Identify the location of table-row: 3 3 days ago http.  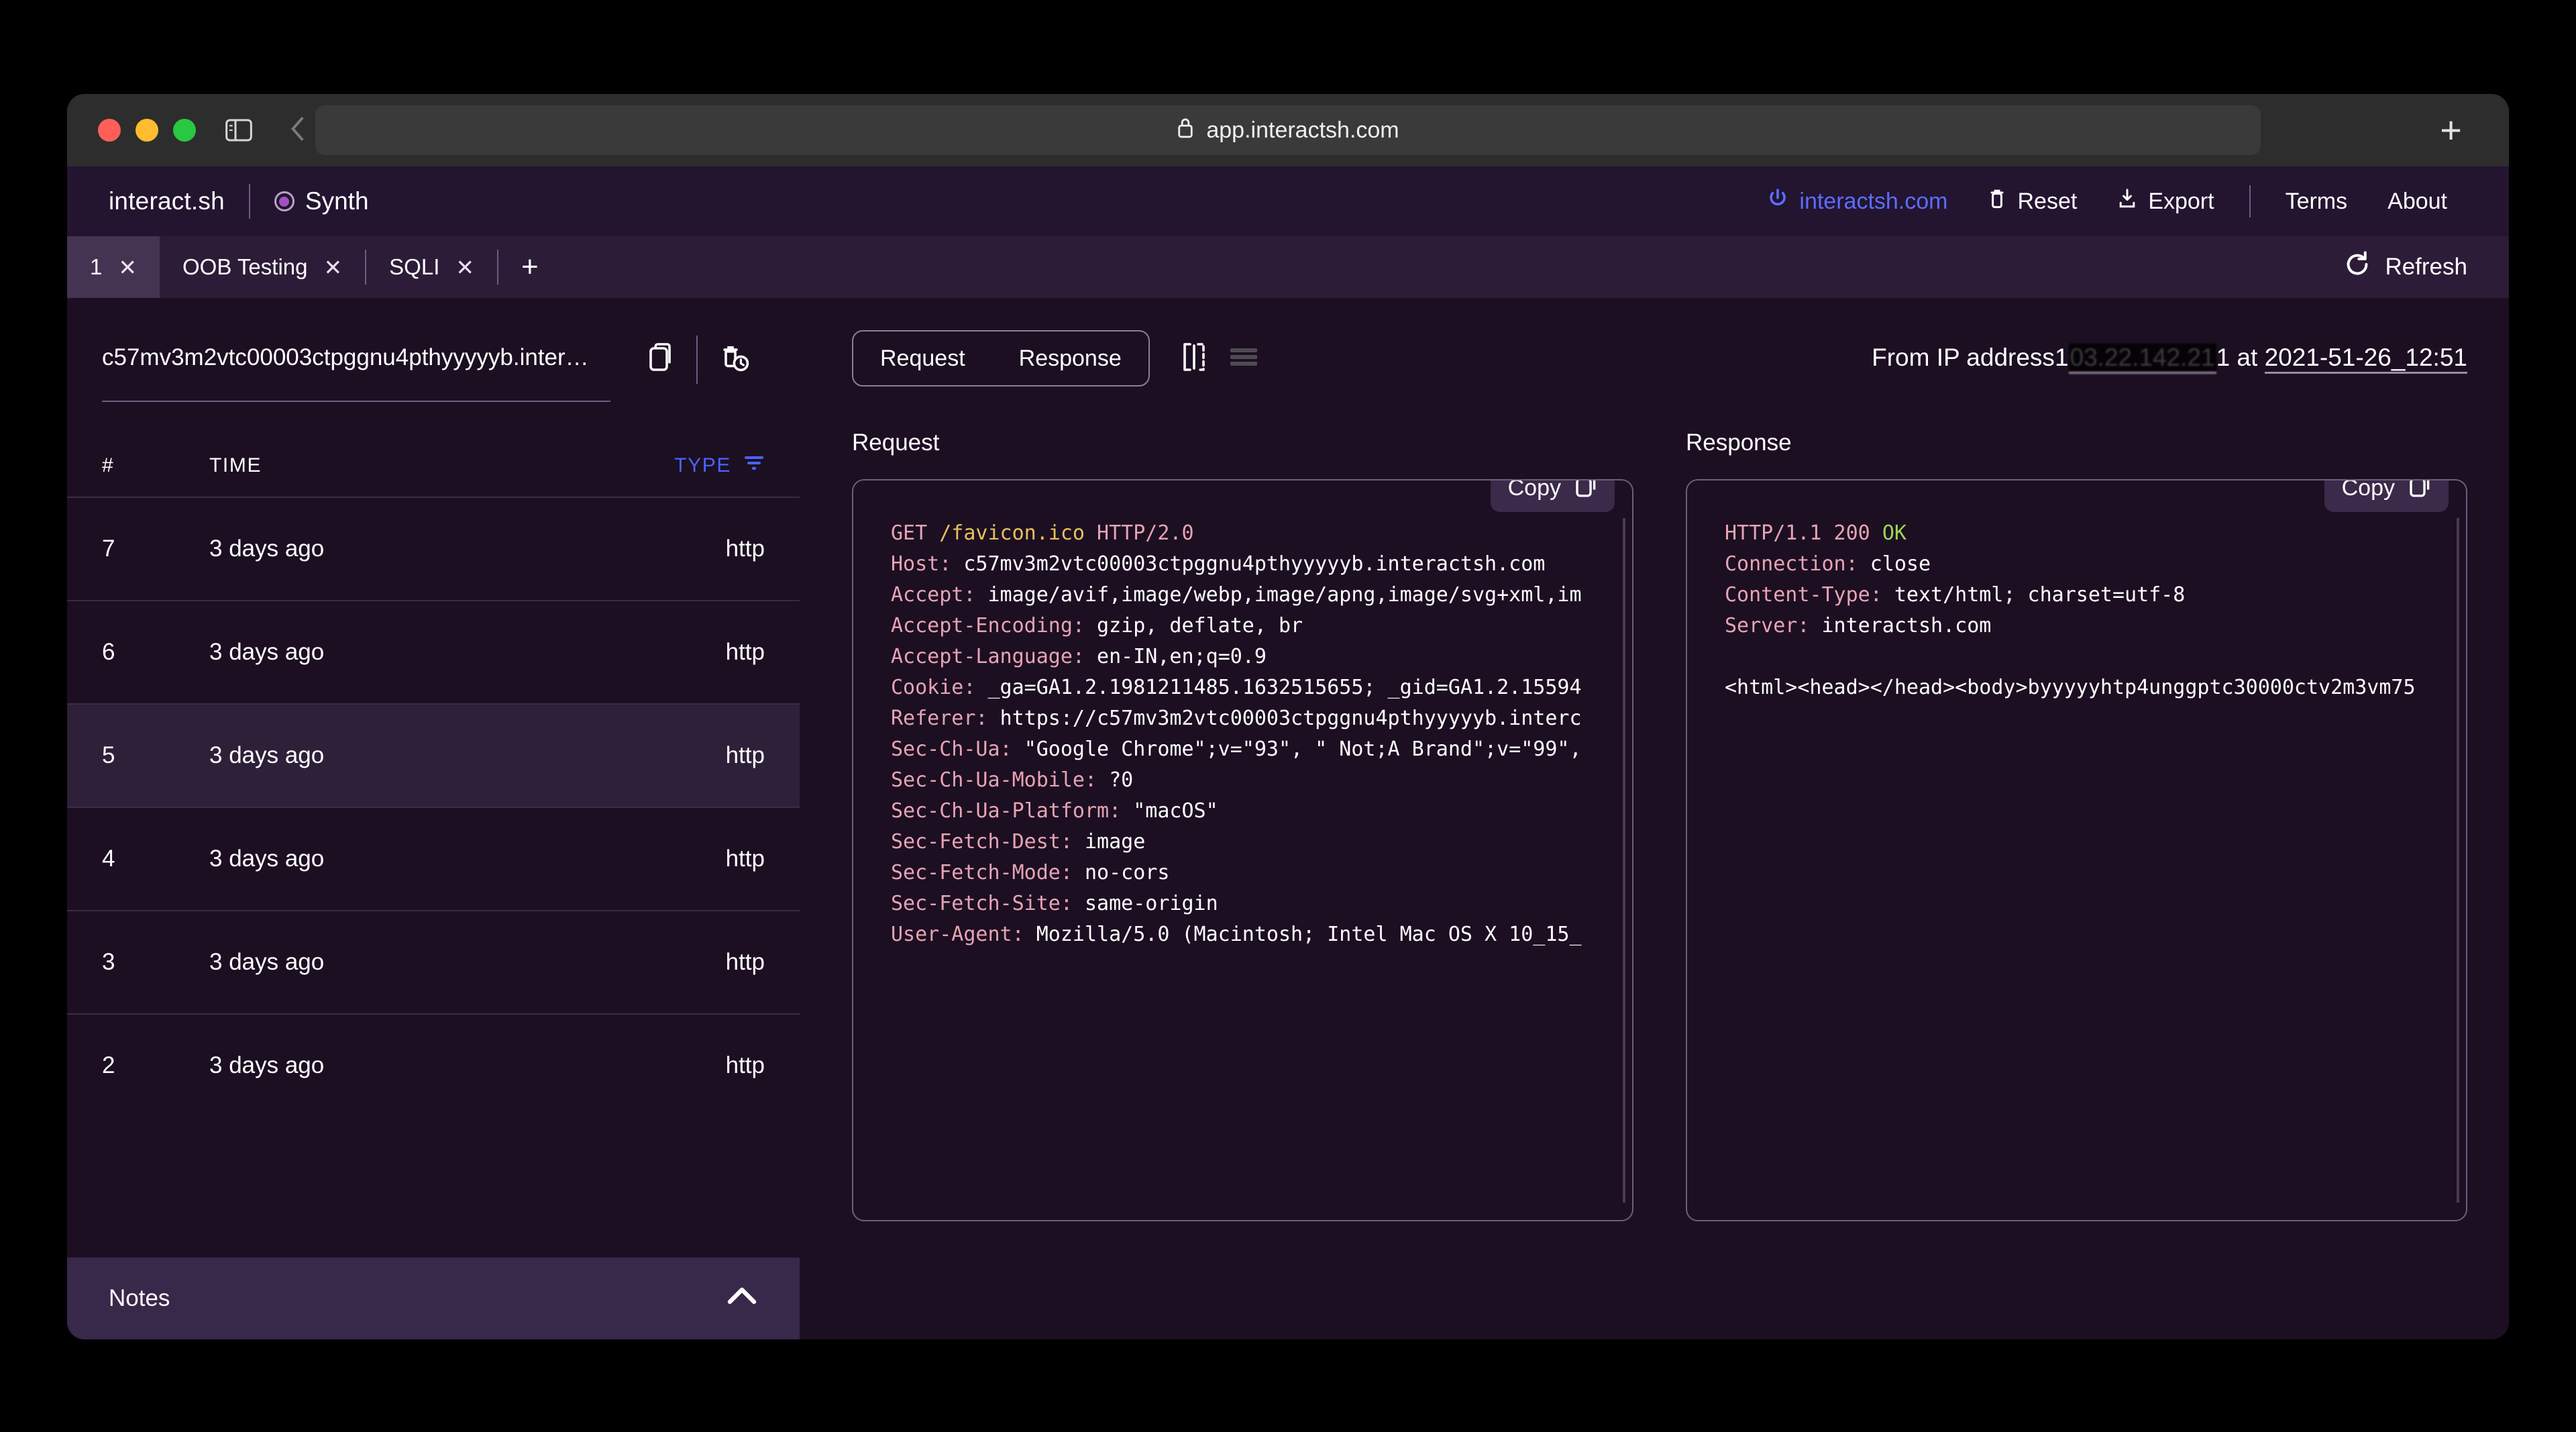
(433, 961).